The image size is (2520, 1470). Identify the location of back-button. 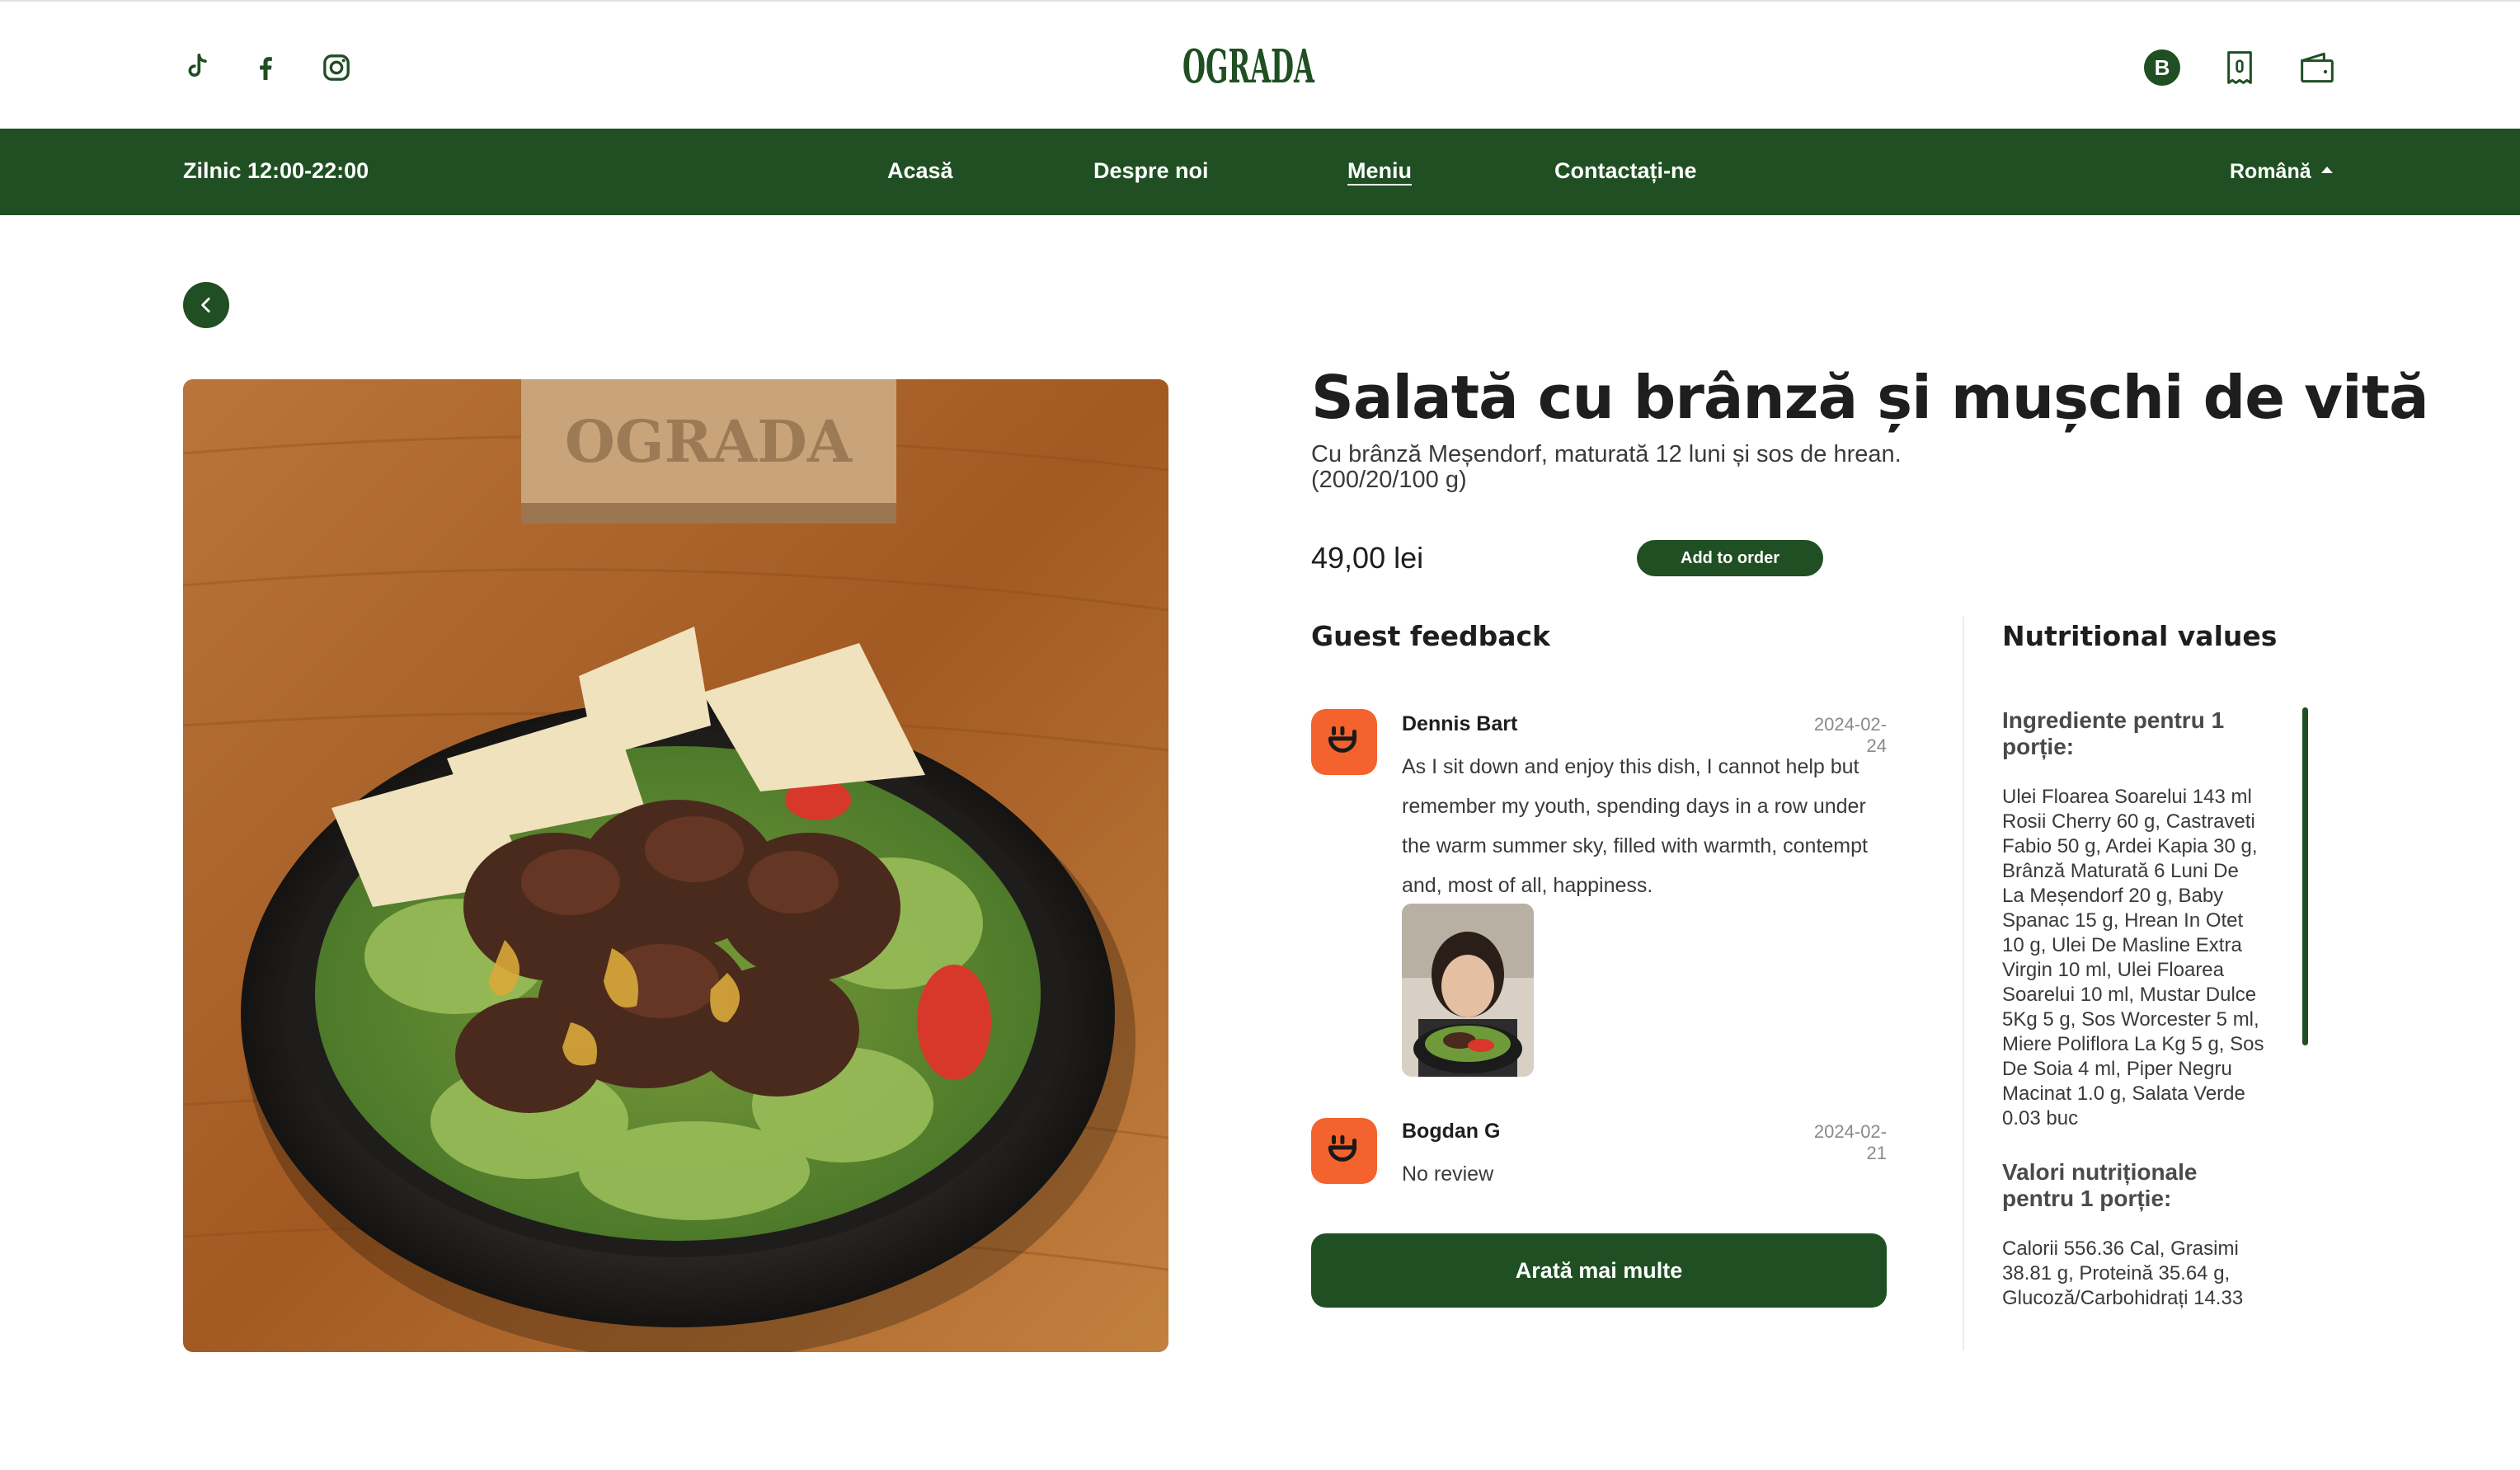
(206, 305).